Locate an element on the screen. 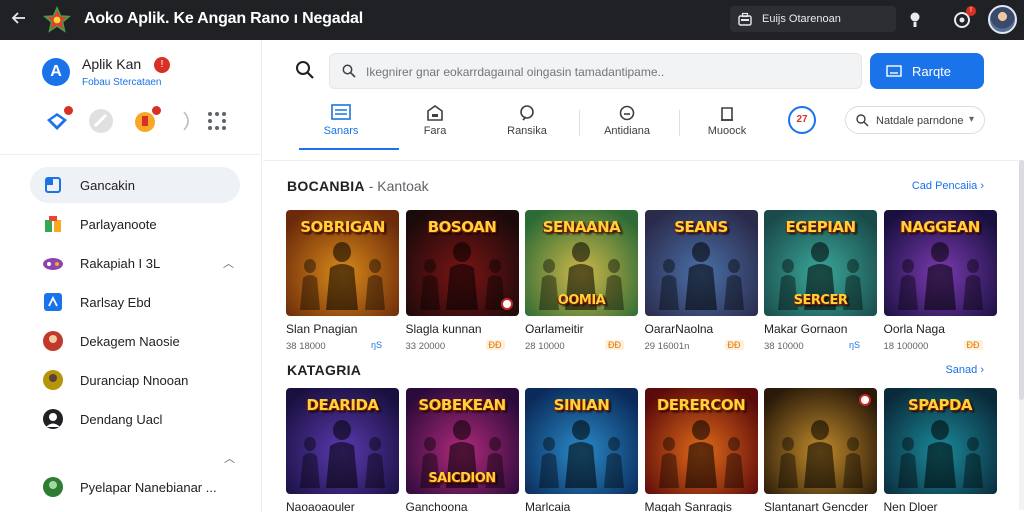  app-download-count: 28 10000 is located at coordinates (545, 346).